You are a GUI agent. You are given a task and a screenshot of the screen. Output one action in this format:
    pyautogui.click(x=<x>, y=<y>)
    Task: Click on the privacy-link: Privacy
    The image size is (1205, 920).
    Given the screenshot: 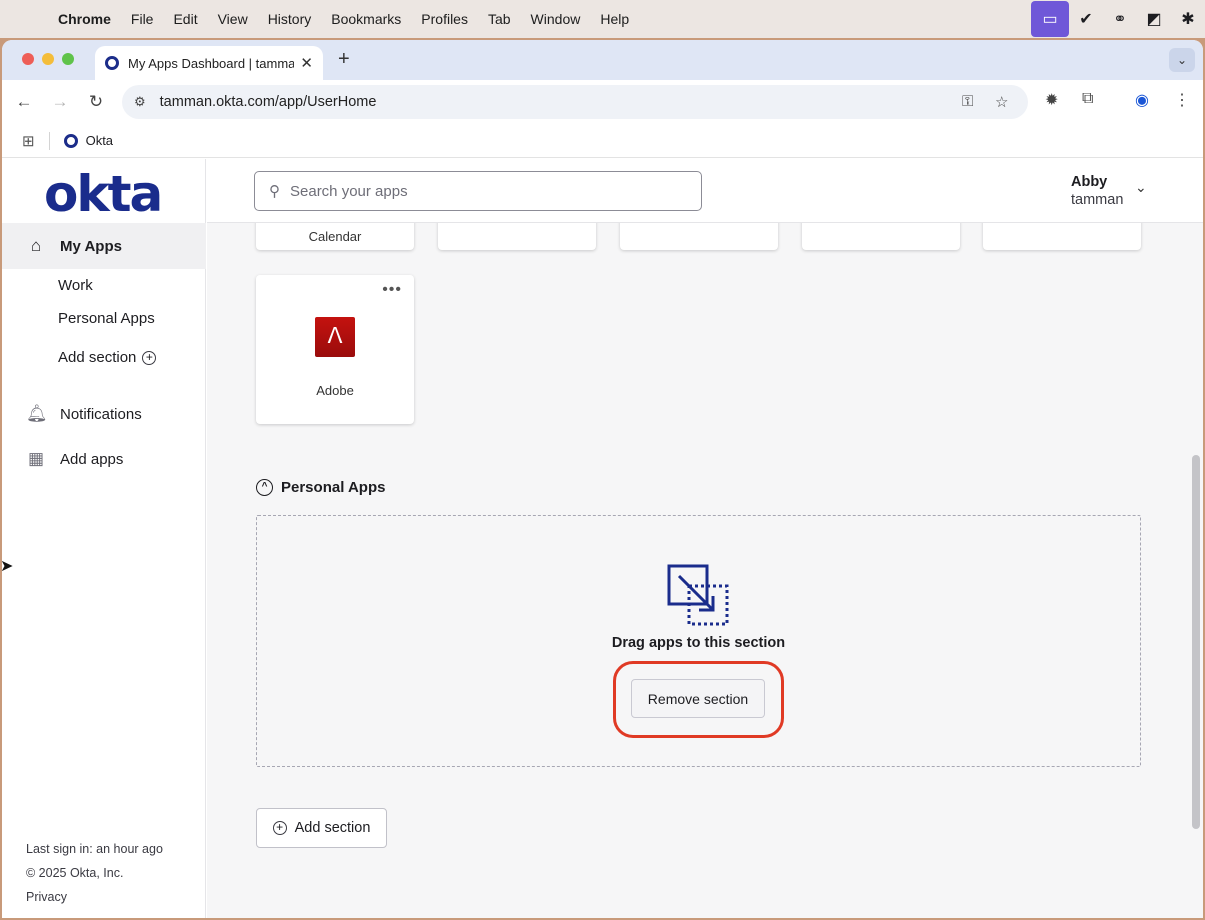 What is the action you would take?
    pyautogui.click(x=46, y=897)
    